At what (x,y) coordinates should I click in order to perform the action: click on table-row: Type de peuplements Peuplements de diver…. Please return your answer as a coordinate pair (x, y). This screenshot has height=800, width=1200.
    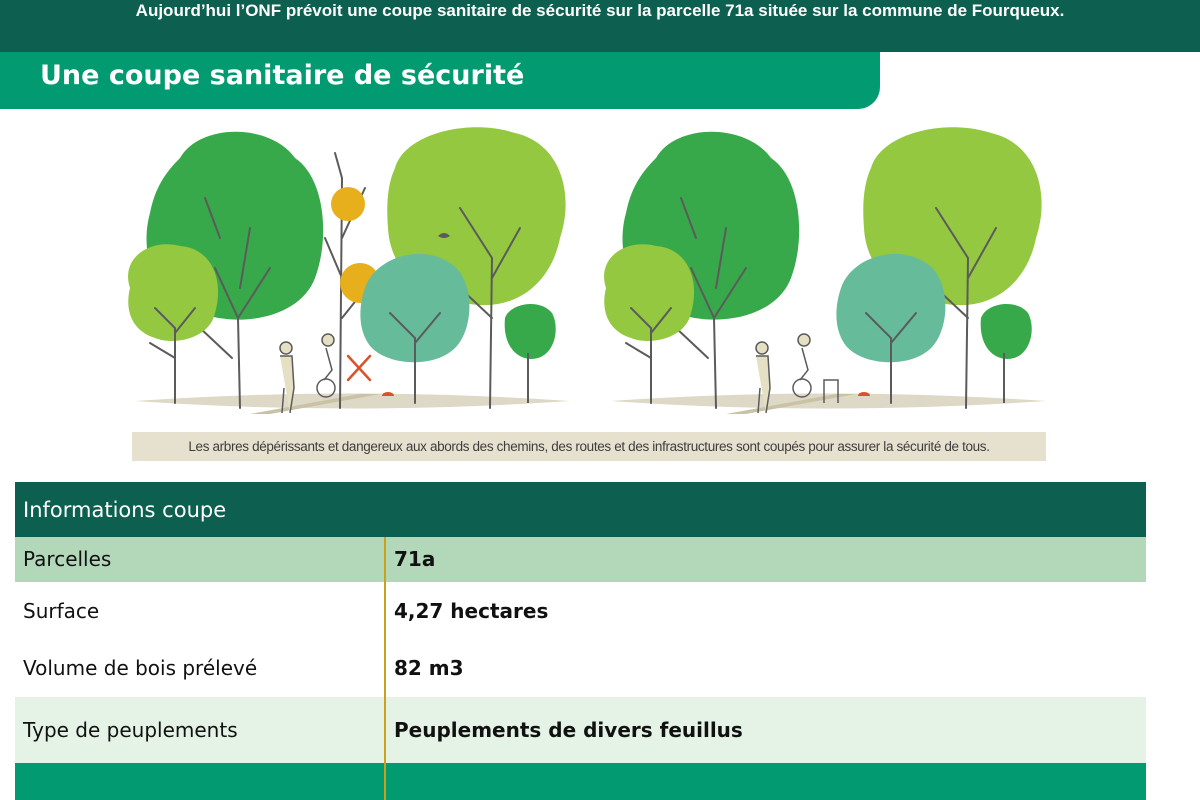
    Looking at the image, I should click on (580, 730).